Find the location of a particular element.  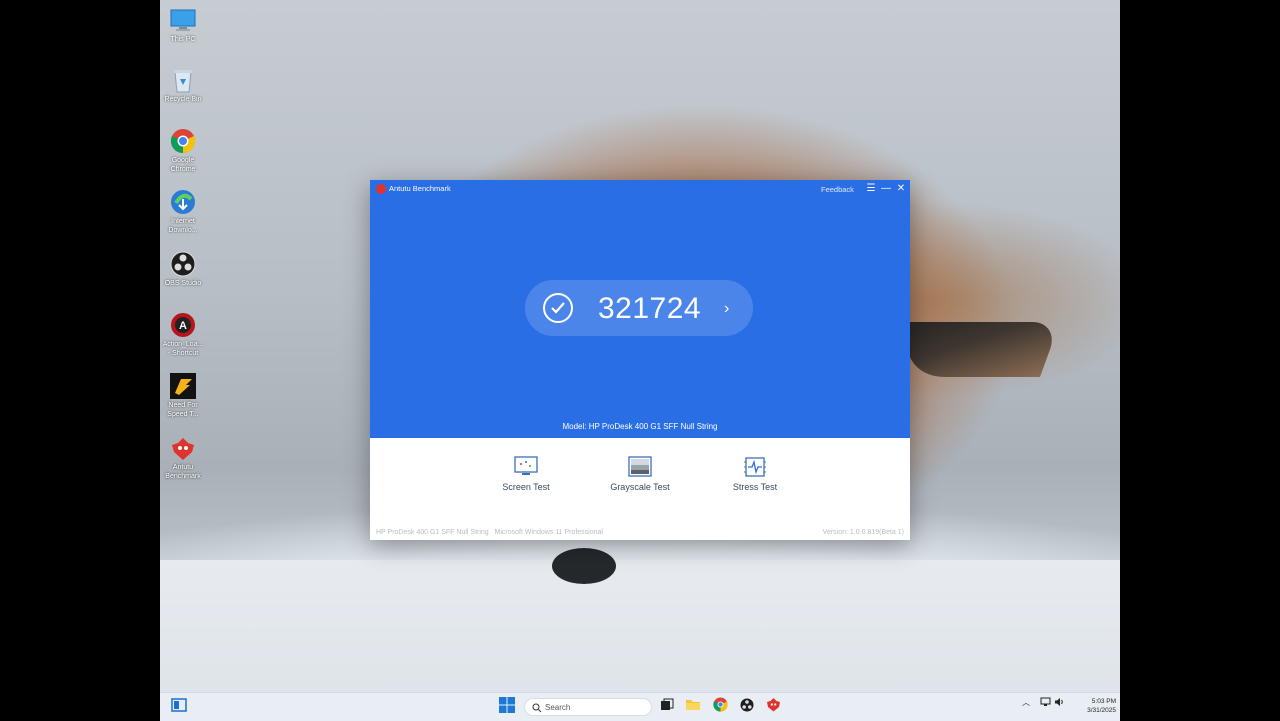

stress-test-button: Stress Test is located at coordinates (755, 474).